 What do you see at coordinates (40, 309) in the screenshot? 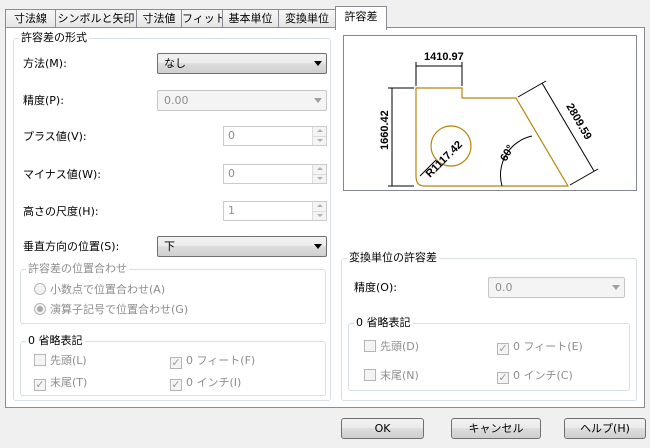
I see `radio-selected-icon` at bounding box center [40, 309].